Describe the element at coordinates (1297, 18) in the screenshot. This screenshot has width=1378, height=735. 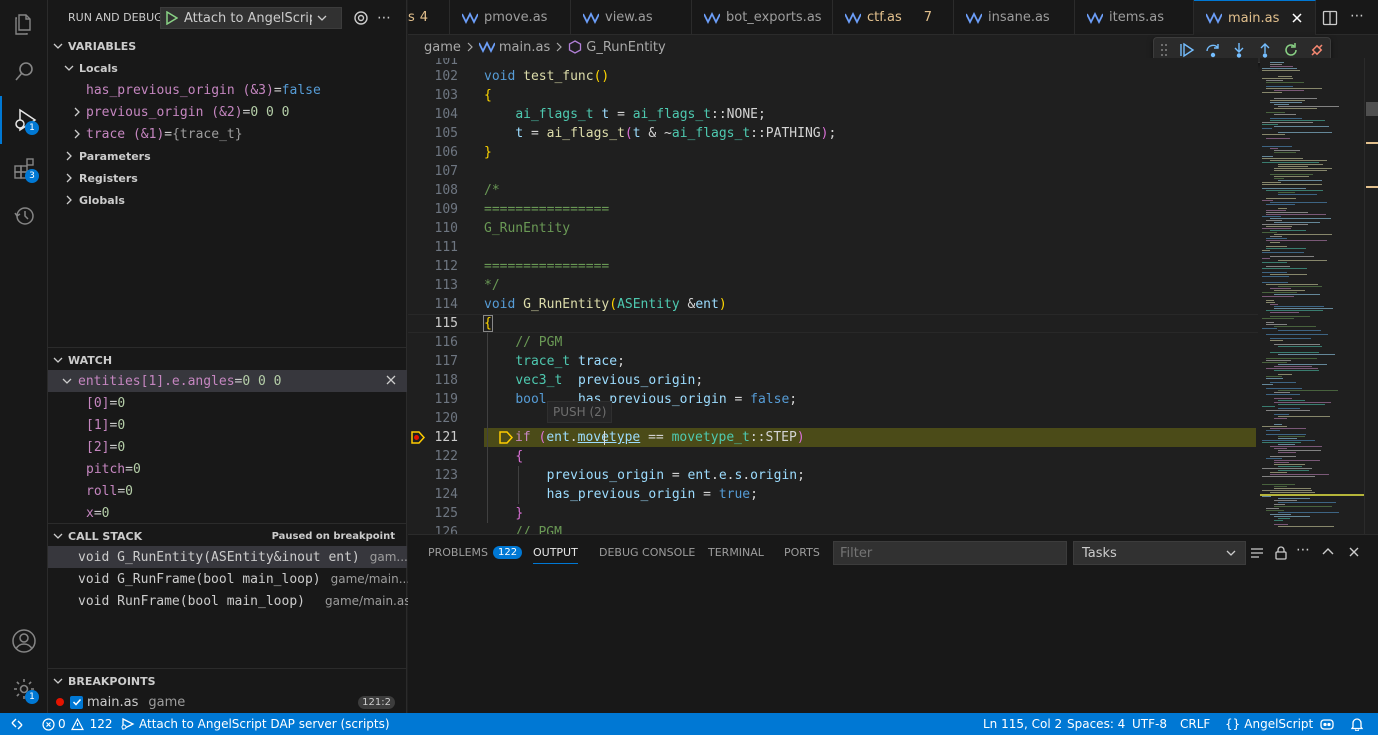
I see `tab-close-icon` at that location.